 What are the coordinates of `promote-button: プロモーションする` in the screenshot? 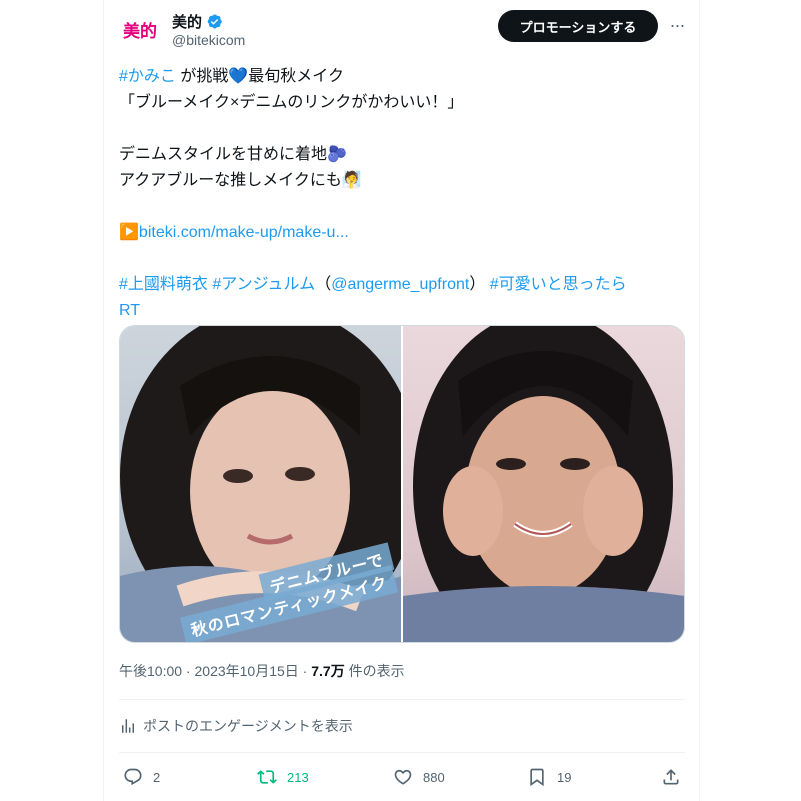 It's located at (578, 26).